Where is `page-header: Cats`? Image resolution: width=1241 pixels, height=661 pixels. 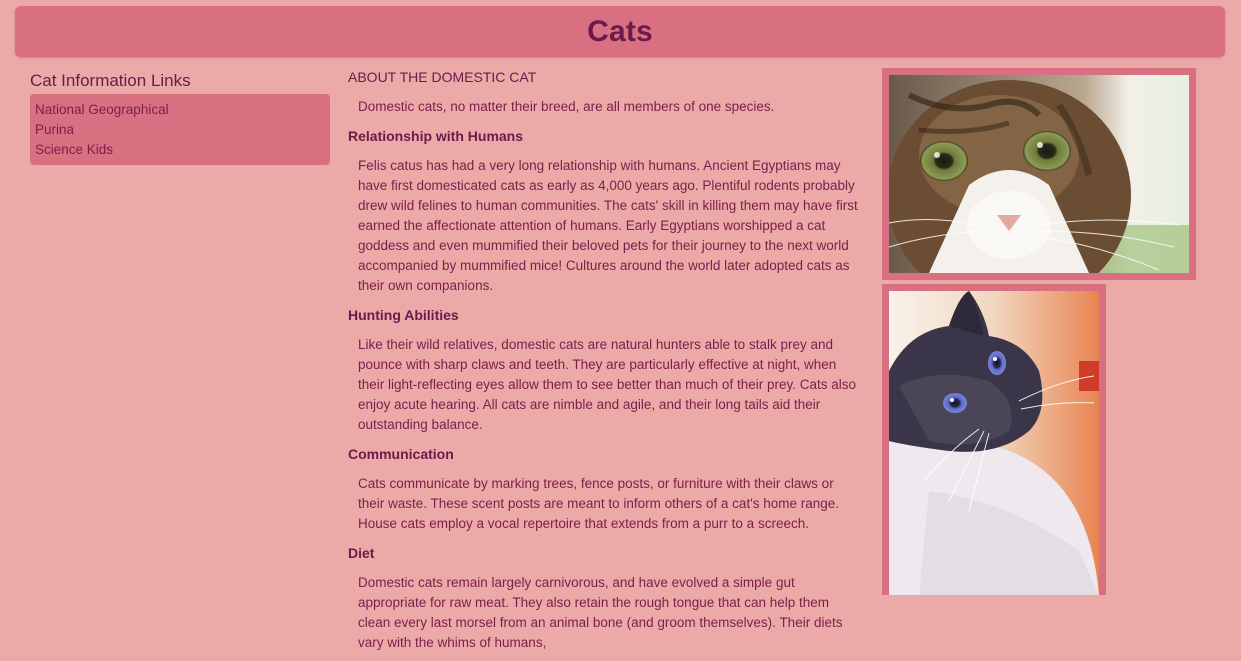 page-header: Cats is located at coordinates (620, 31).